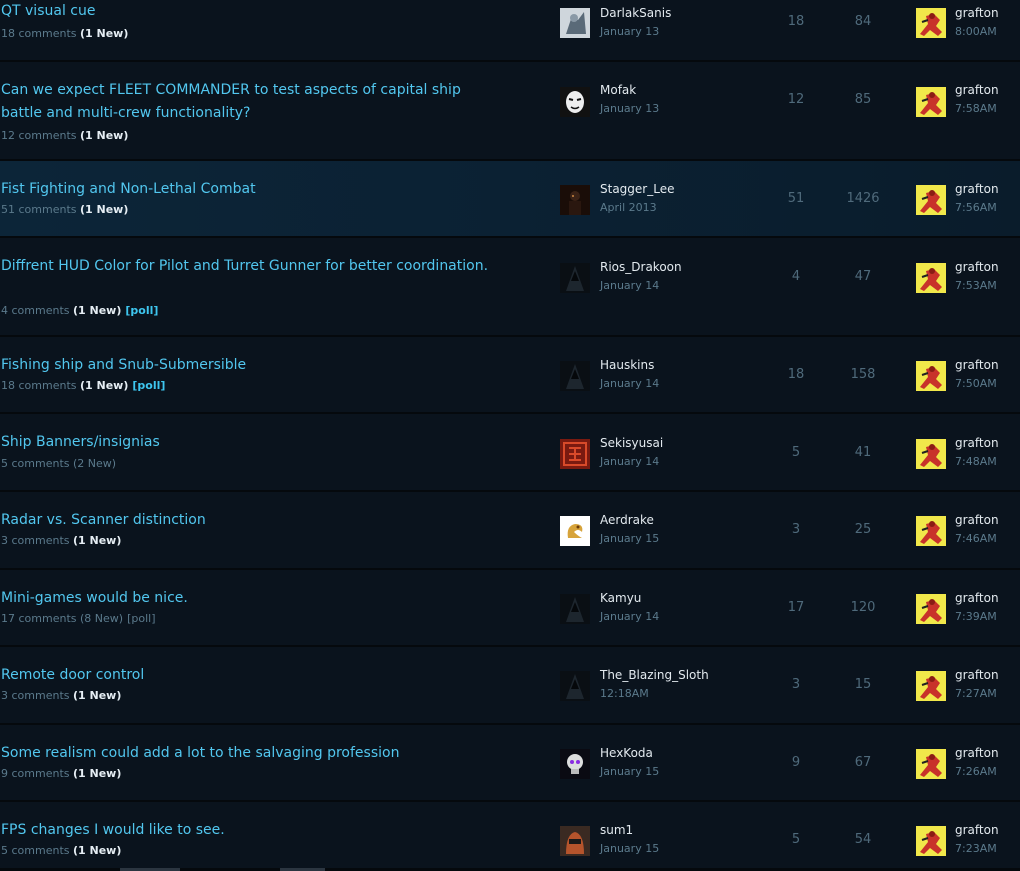 Image resolution: width=1020 pixels, height=871 pixels. I want to click on author-name-link: The_Blazing_Sloth, so click(654, 675).